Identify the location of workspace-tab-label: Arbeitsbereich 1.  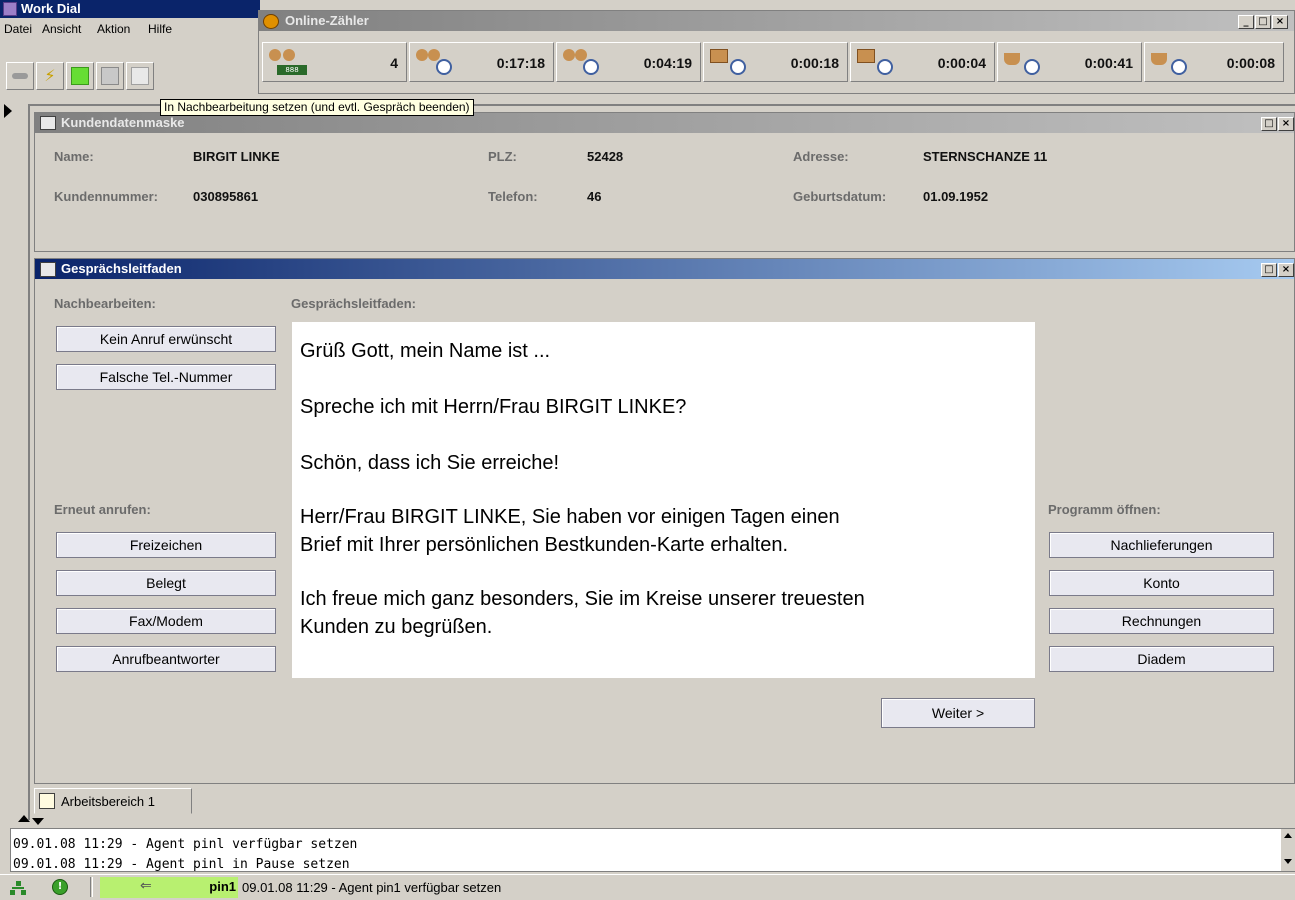
(108, 801).